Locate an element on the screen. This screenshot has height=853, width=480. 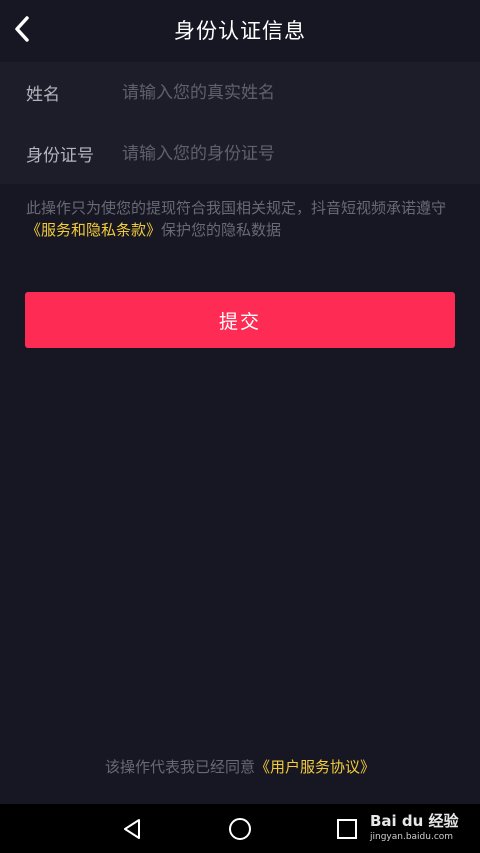
watermark-brand: Bai du 经验 is located at coordinates (414, 821).